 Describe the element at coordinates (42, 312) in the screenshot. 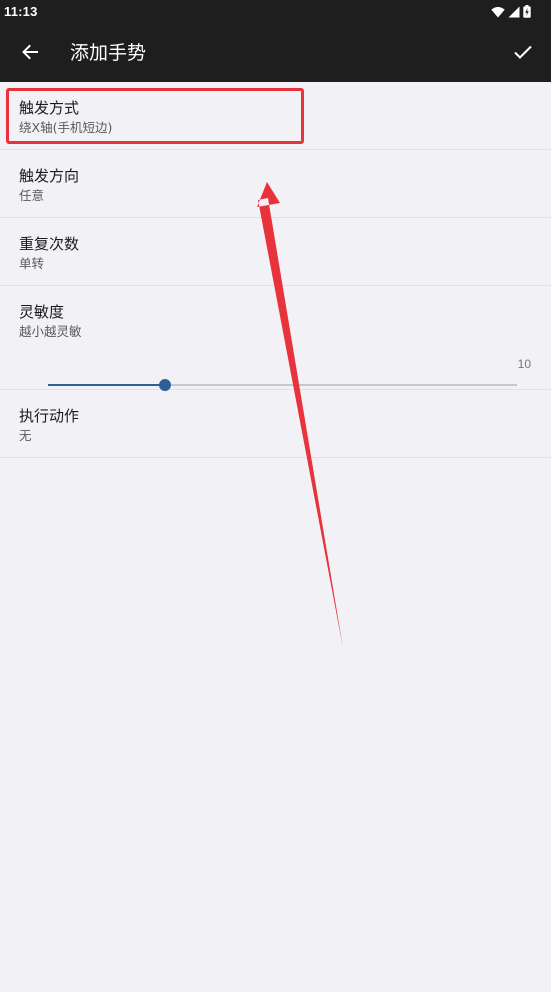

I see `pref-title: 灵敏度` at that location.